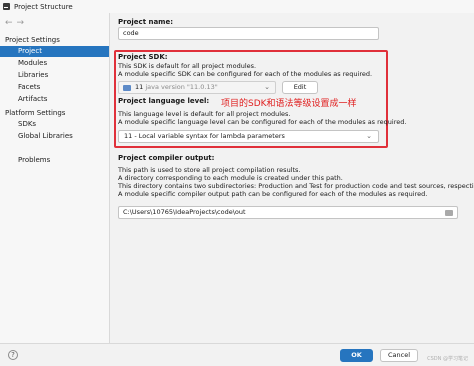  What do you see at coordinates (166, 158) in the screenshot?
I see `compiler-output-label: Project compiler output:` at bounding box center [166, 158].